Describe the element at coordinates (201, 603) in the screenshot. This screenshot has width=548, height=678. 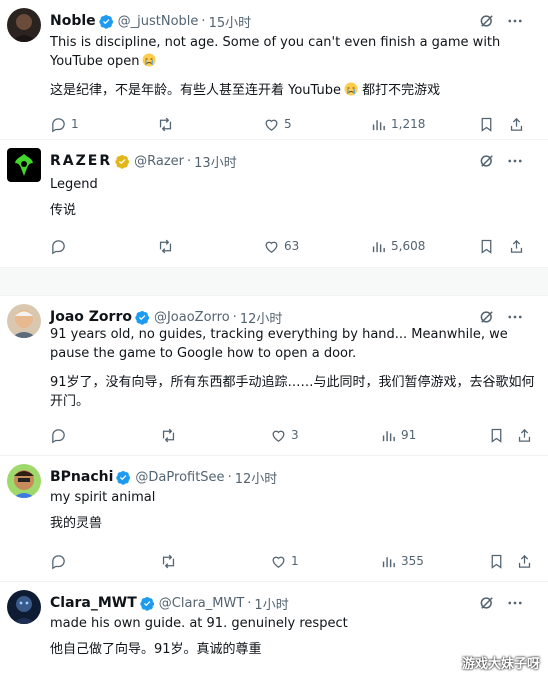
I see `author-handle: @Clara_MWT` at that location.